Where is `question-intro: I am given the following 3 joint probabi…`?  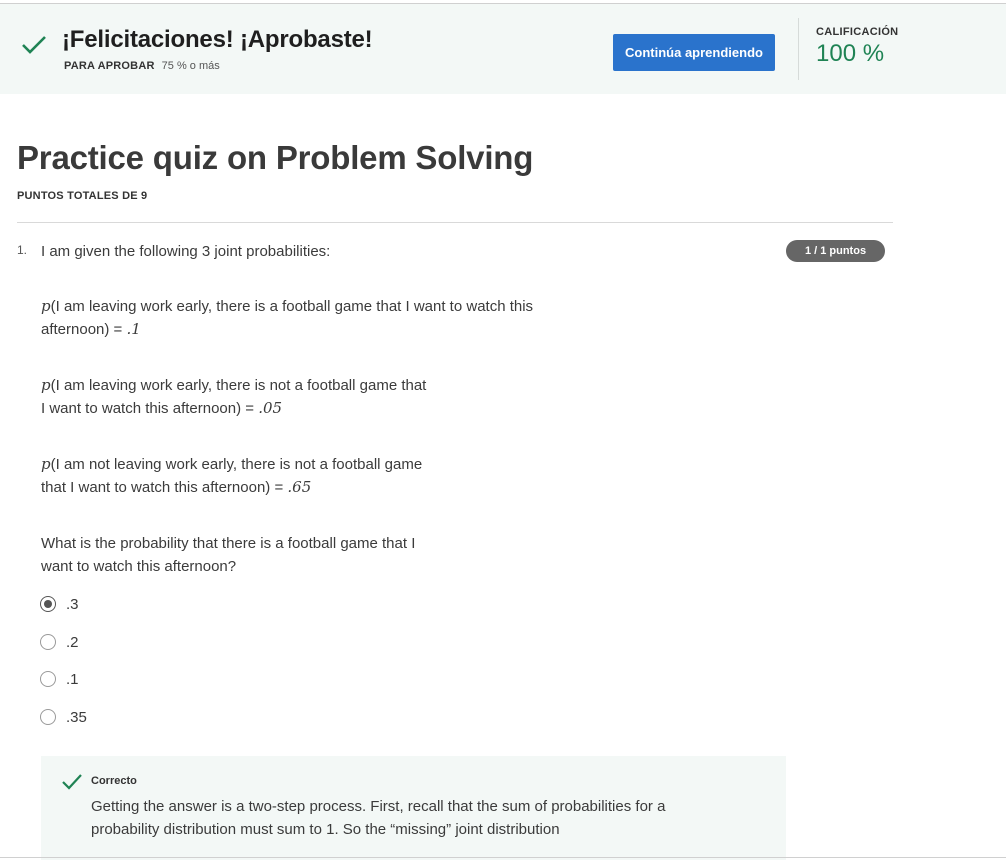
question-intro: I am given the following 3 joint probabi… is located at coordinates (186, 251).